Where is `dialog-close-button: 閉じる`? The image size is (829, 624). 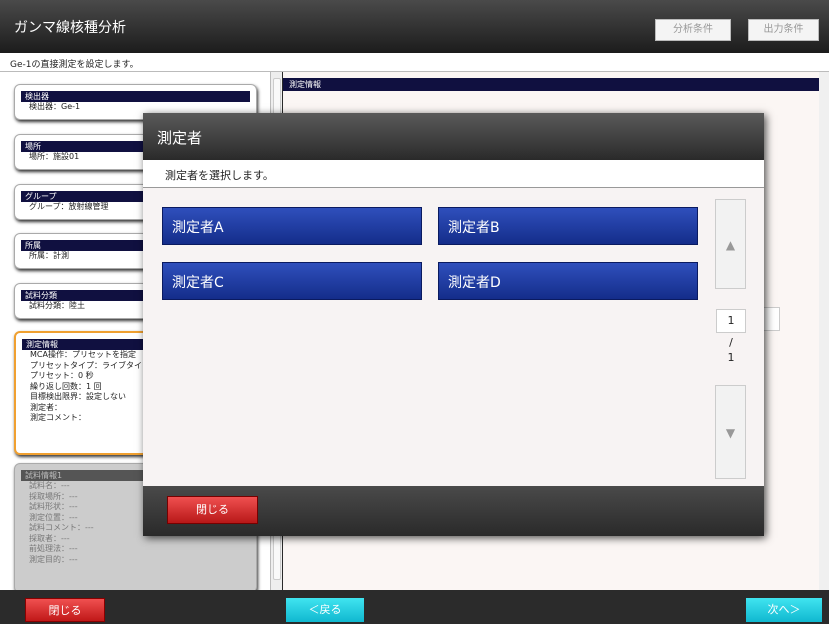 dialog-close-button: 閉じる is located at coordinates (212, 510).